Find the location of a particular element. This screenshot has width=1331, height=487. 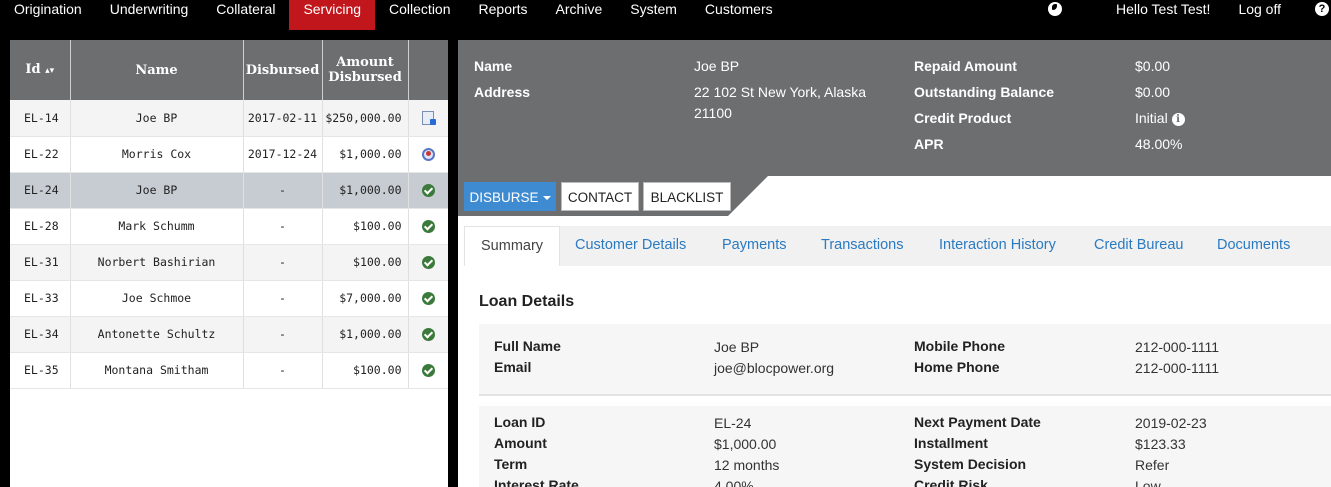

column-id: Id ▴▾ is located at coordinates (40, 70).